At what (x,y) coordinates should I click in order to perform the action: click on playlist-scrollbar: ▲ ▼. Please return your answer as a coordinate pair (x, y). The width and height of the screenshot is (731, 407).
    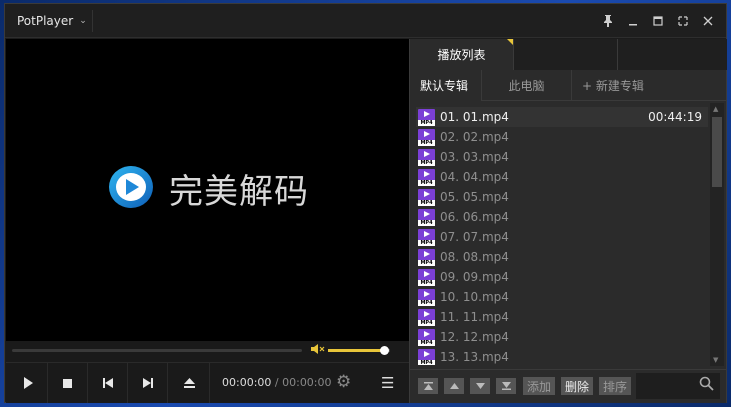
    Looking at the image, I should click on (717, 234).